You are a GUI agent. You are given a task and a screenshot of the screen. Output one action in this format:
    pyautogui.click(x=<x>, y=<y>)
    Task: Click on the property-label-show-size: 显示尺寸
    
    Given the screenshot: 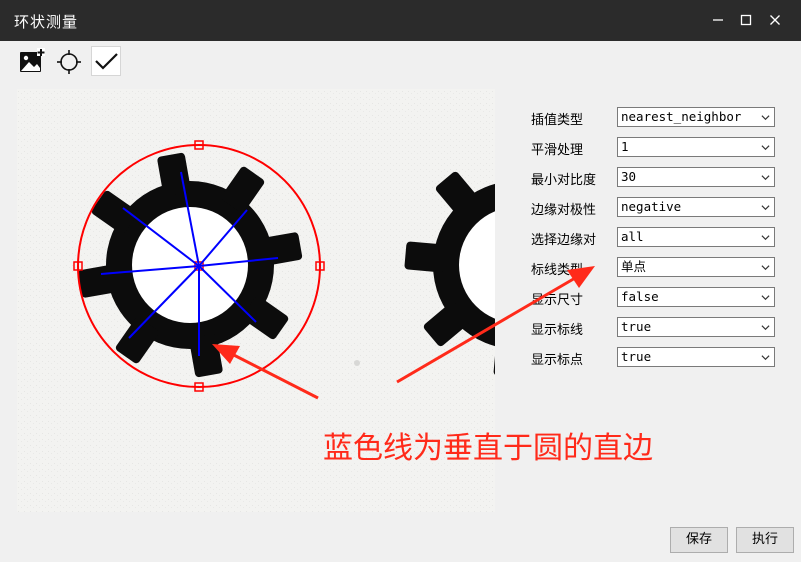 What is the action you would take?
    pyautogui.click(x=557, y=300)
    